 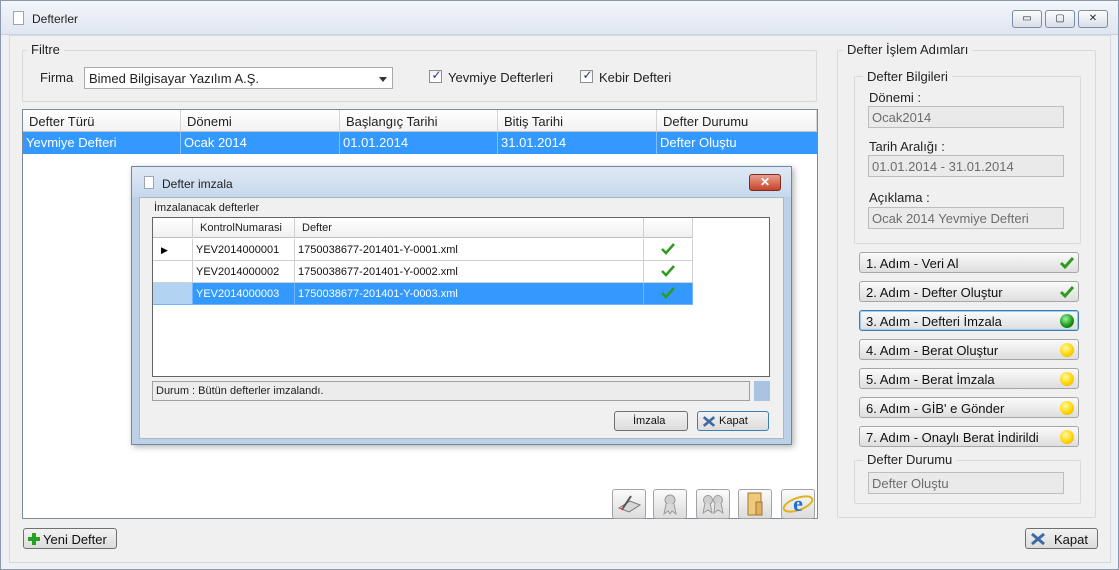 I want to click on ribbon-icon, so click(x=670, y=505).